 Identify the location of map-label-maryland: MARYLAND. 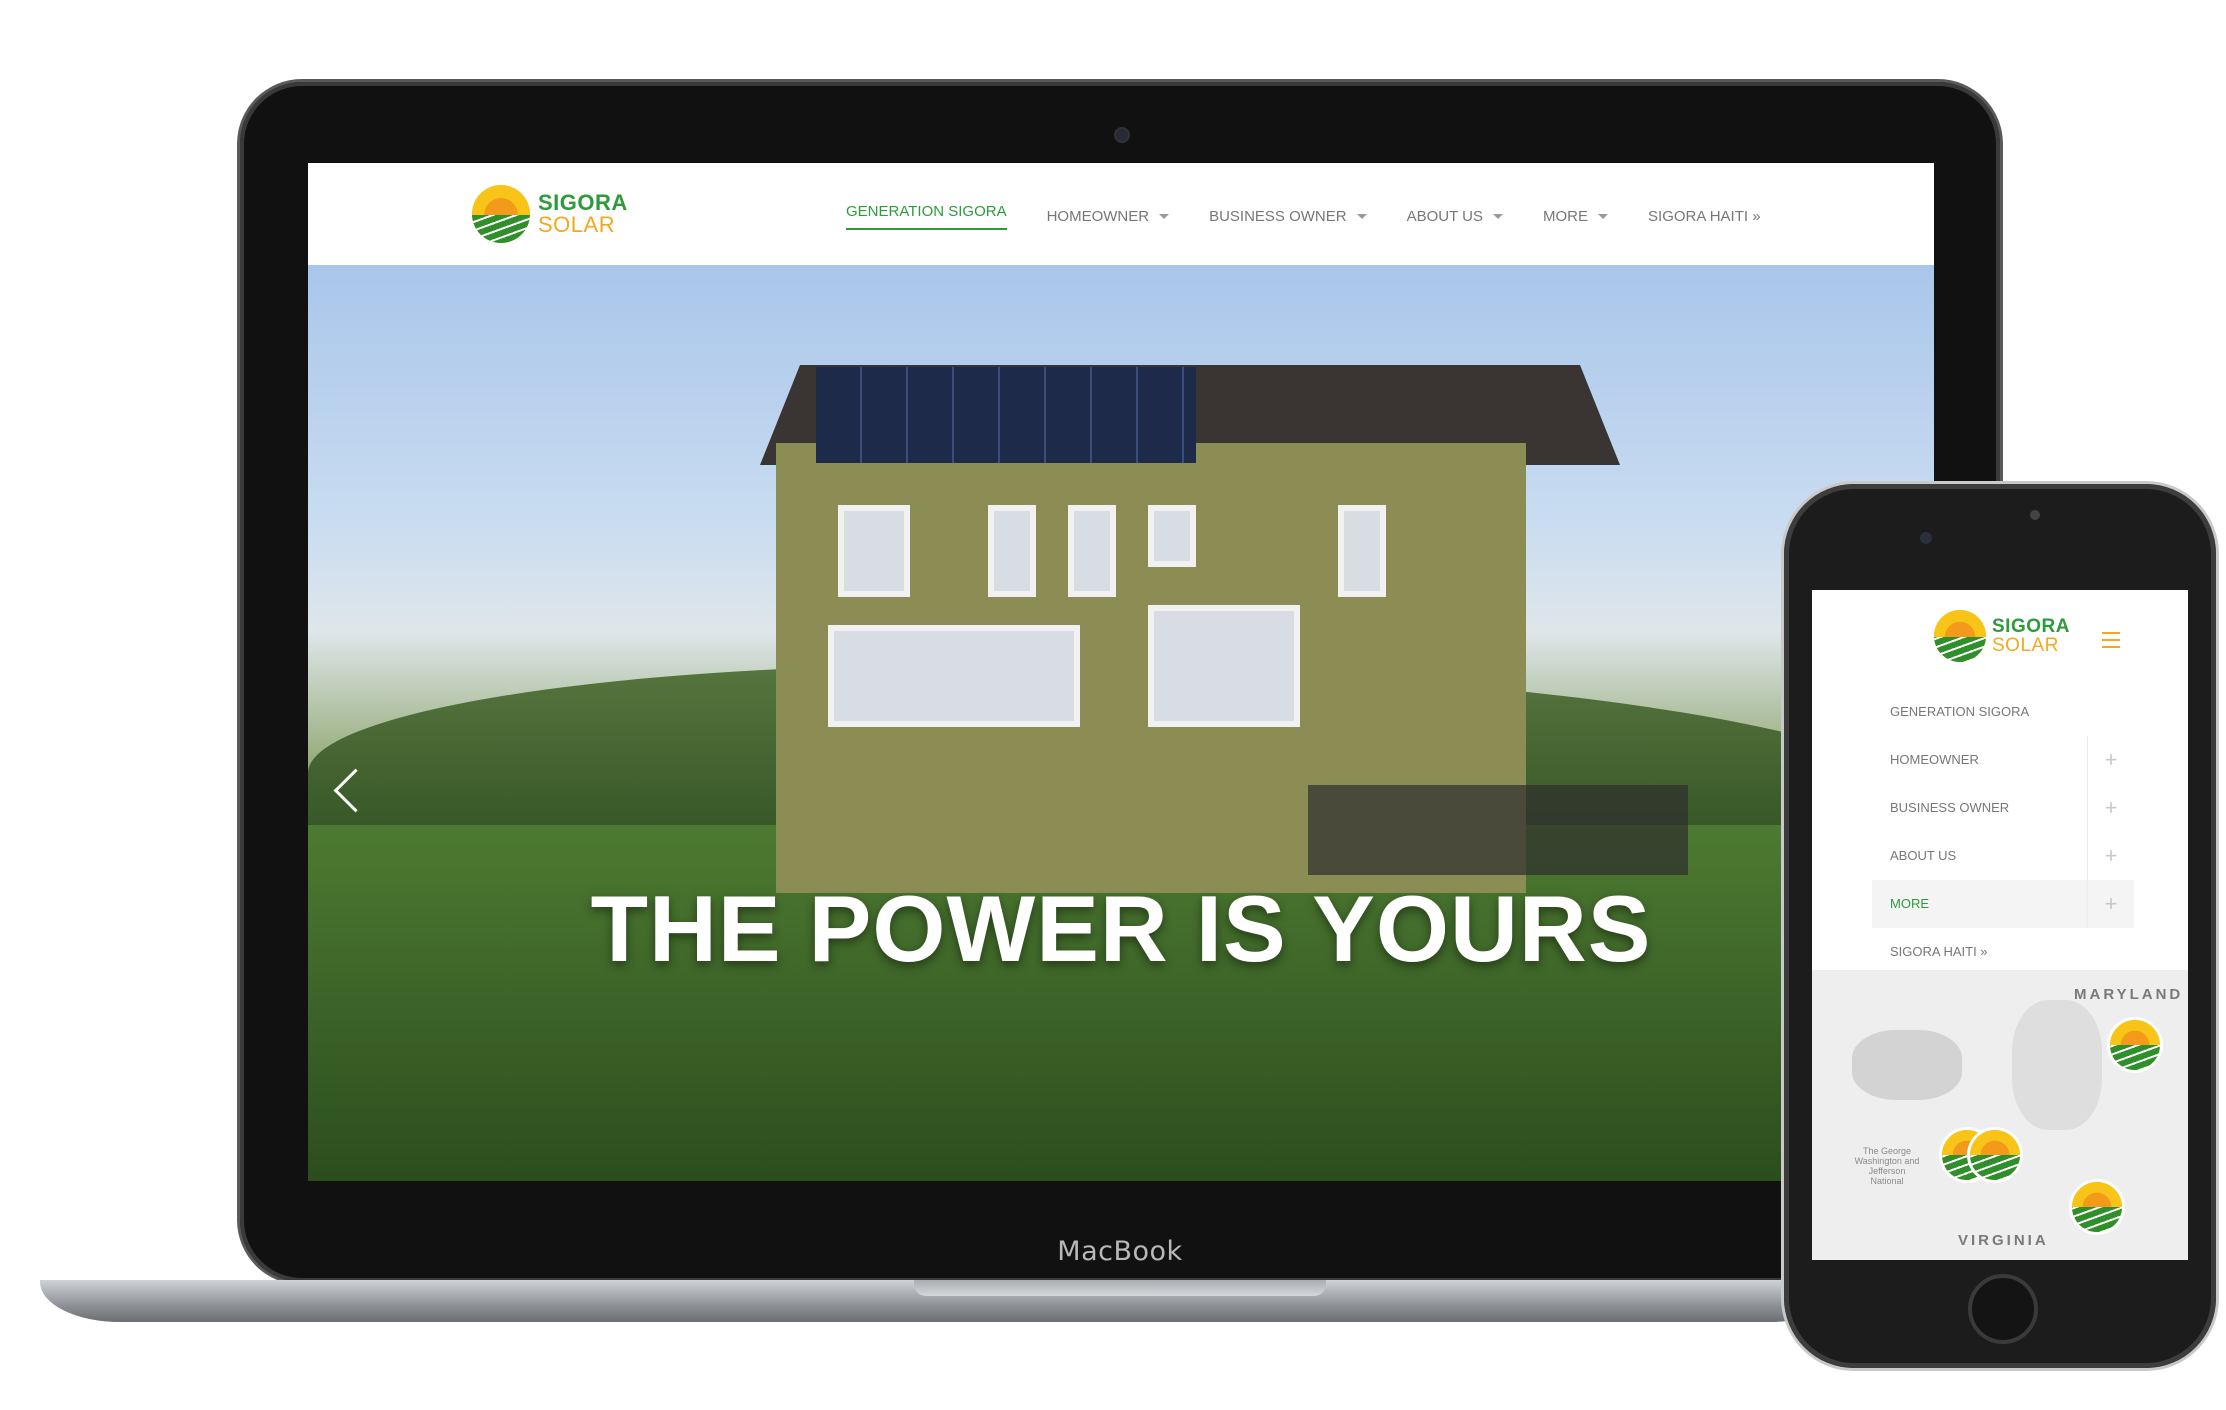
(2129, 994).